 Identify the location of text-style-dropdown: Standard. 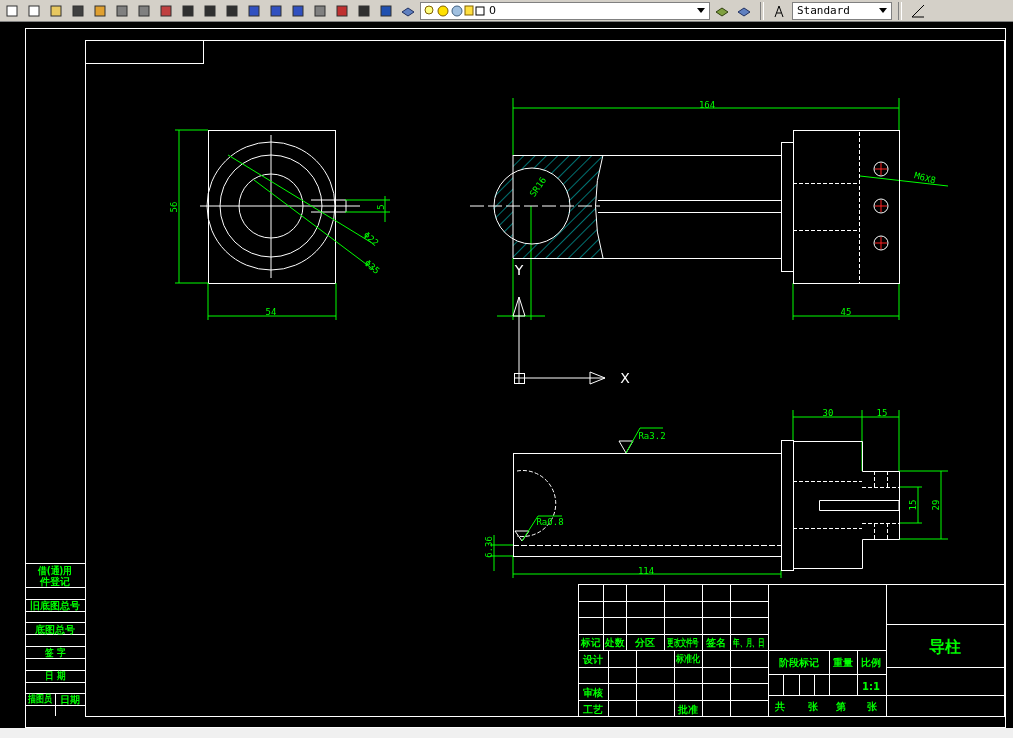
(842, 10).